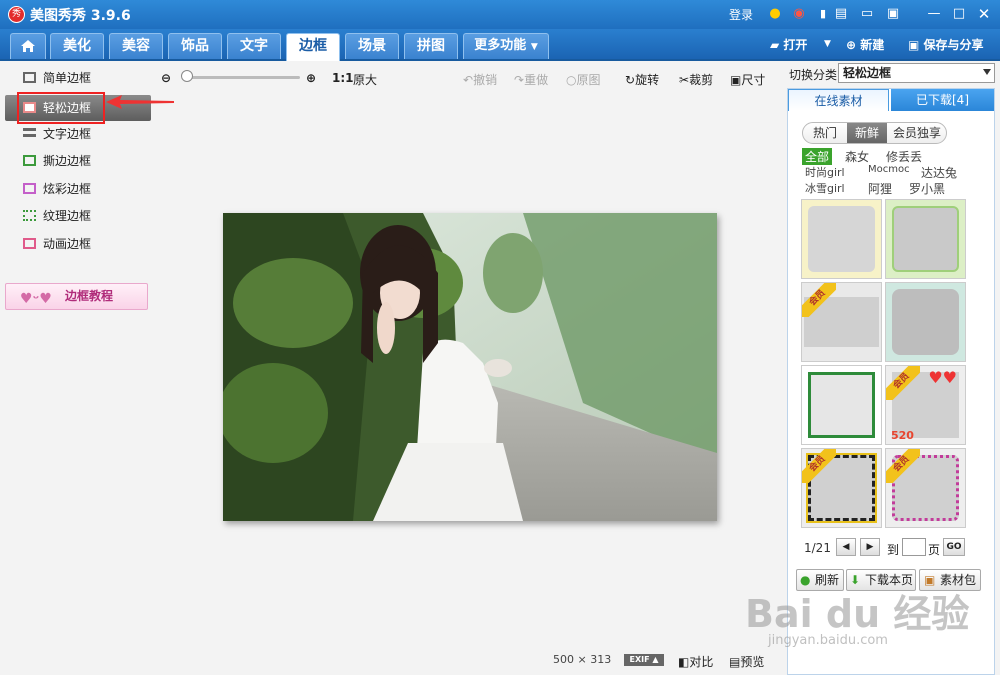  I want to click on new-button: ⊕ 新建, so click(865, 44).